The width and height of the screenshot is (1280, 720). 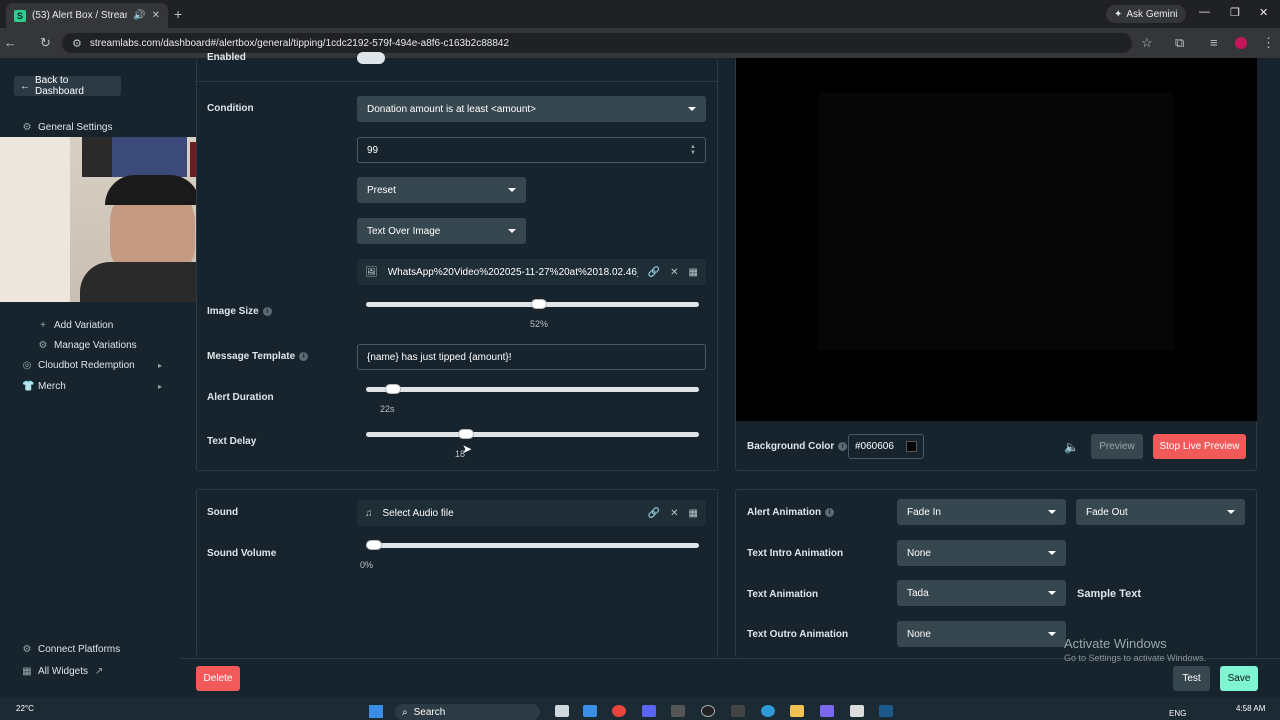 I want to click on text-outro-select: None, so click(x=981, y=634).